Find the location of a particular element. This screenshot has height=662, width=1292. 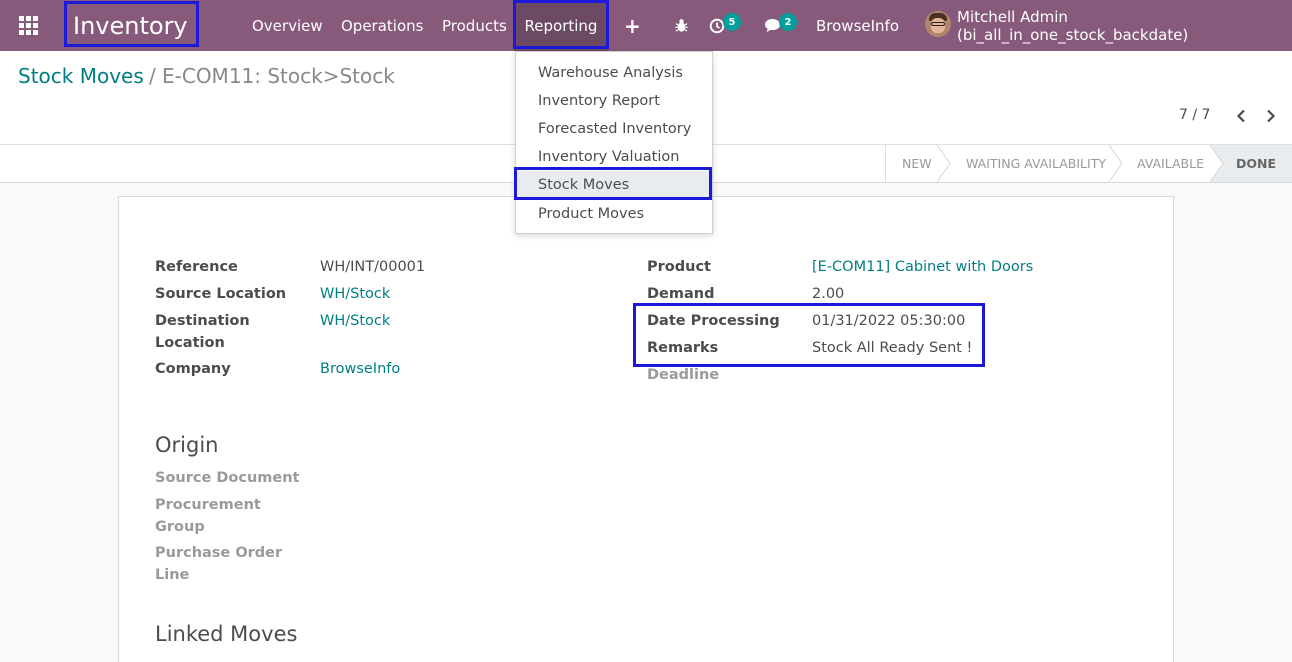

label-source-document: Source Document is located at coordinates (227, 478).